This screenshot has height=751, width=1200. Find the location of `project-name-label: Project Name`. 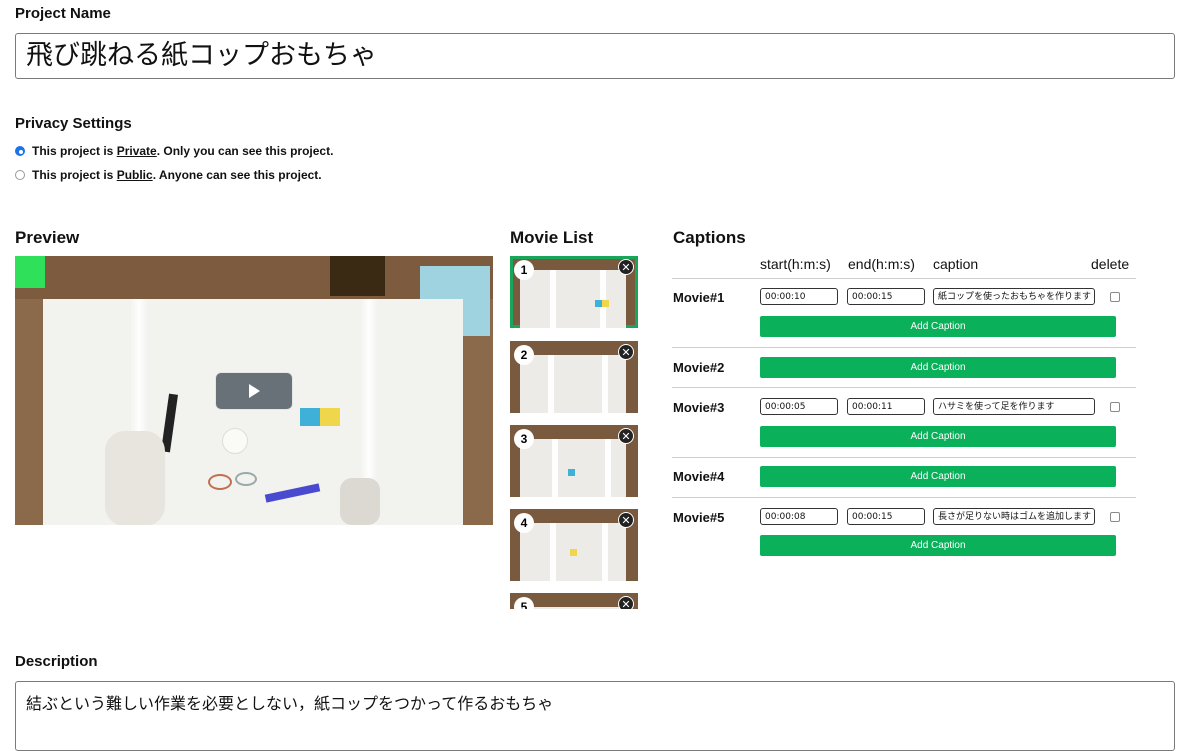

project-name-label: Project Name is located at coordinates (63, 13).